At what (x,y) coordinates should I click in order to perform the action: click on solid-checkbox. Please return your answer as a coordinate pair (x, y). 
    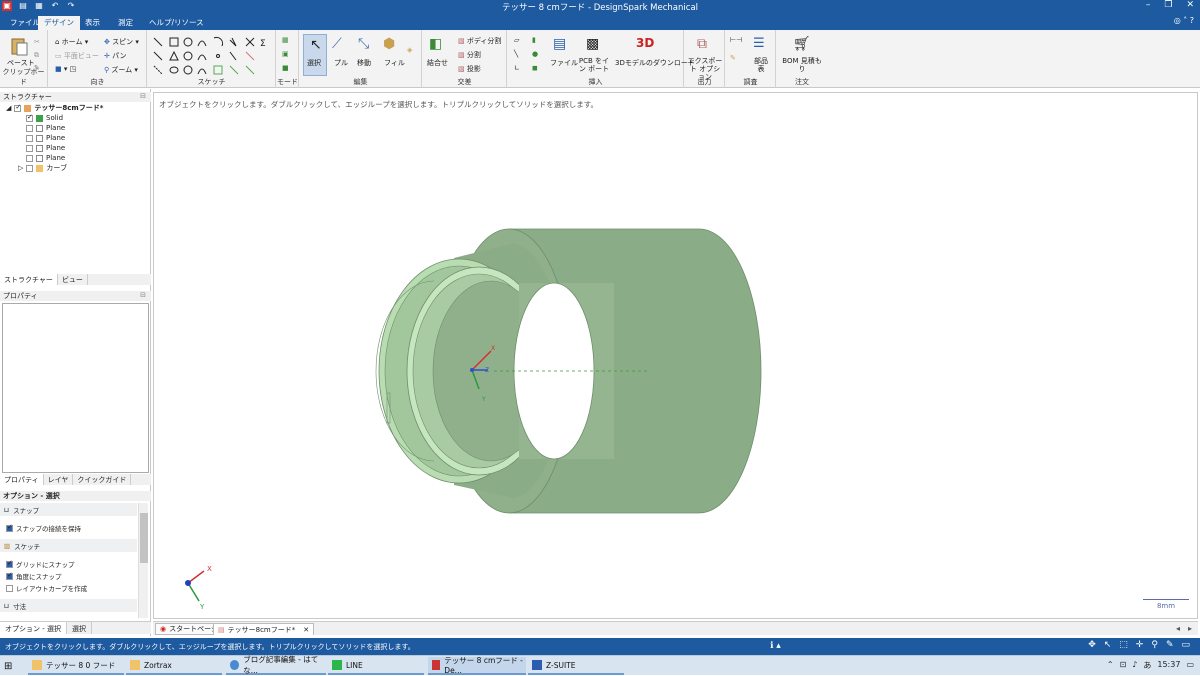
    Looking at the image, I should click on (29, 117).